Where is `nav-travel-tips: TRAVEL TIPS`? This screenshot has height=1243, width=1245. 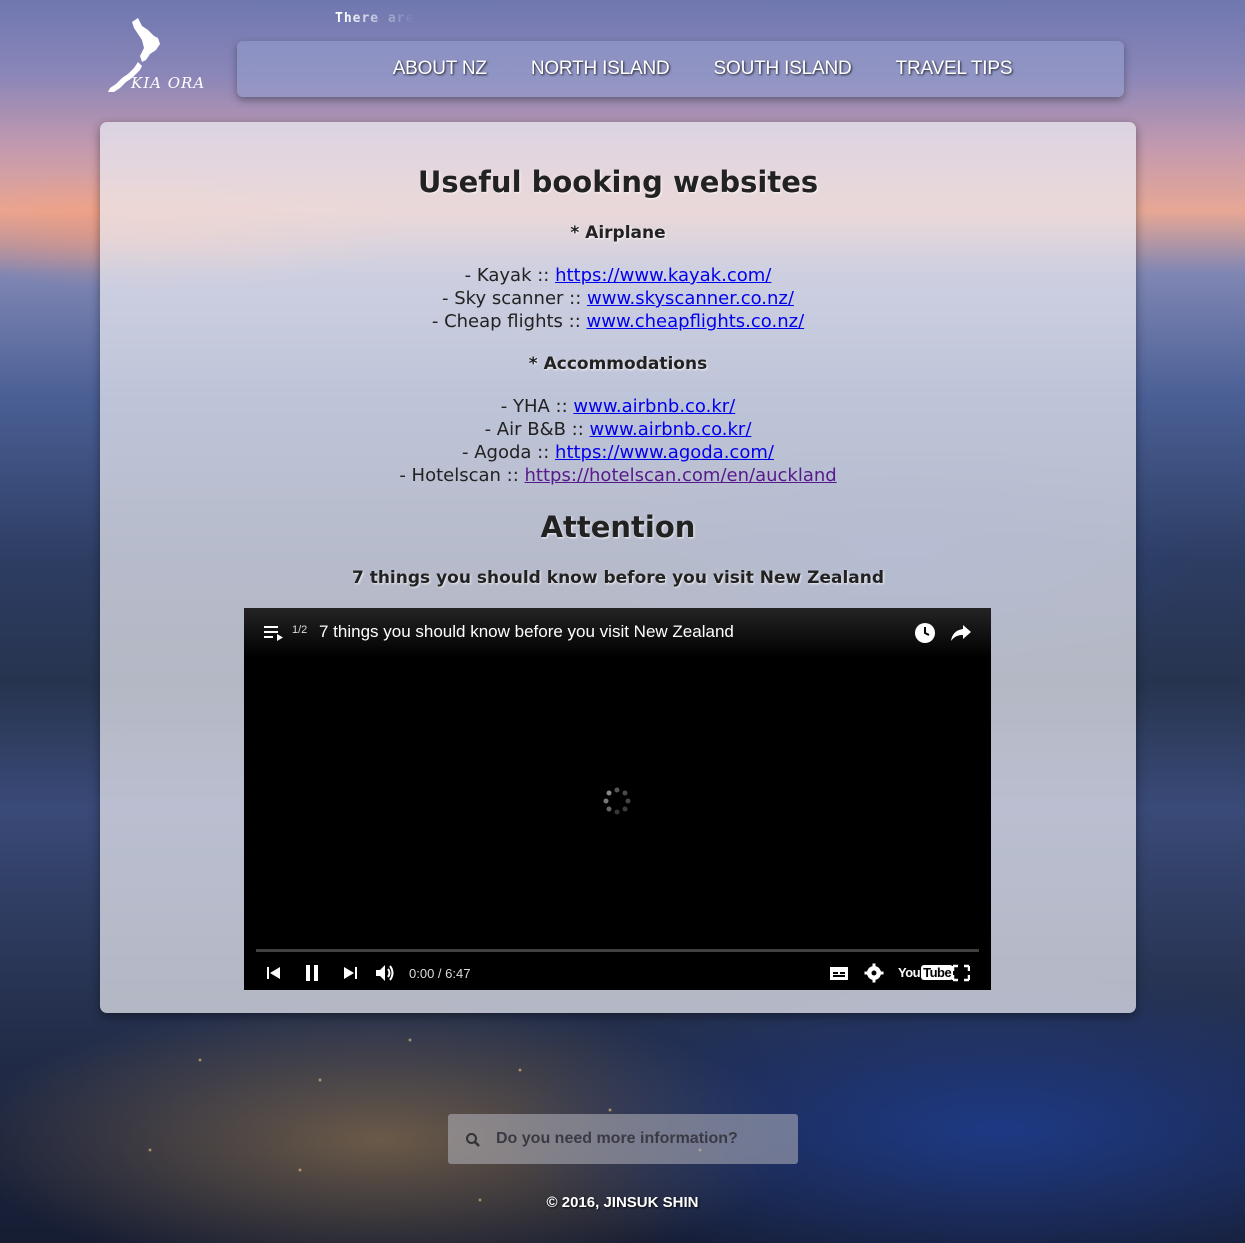 nav-travel-tips: TRAVEL TIPS is located at coordinates (954, 69).